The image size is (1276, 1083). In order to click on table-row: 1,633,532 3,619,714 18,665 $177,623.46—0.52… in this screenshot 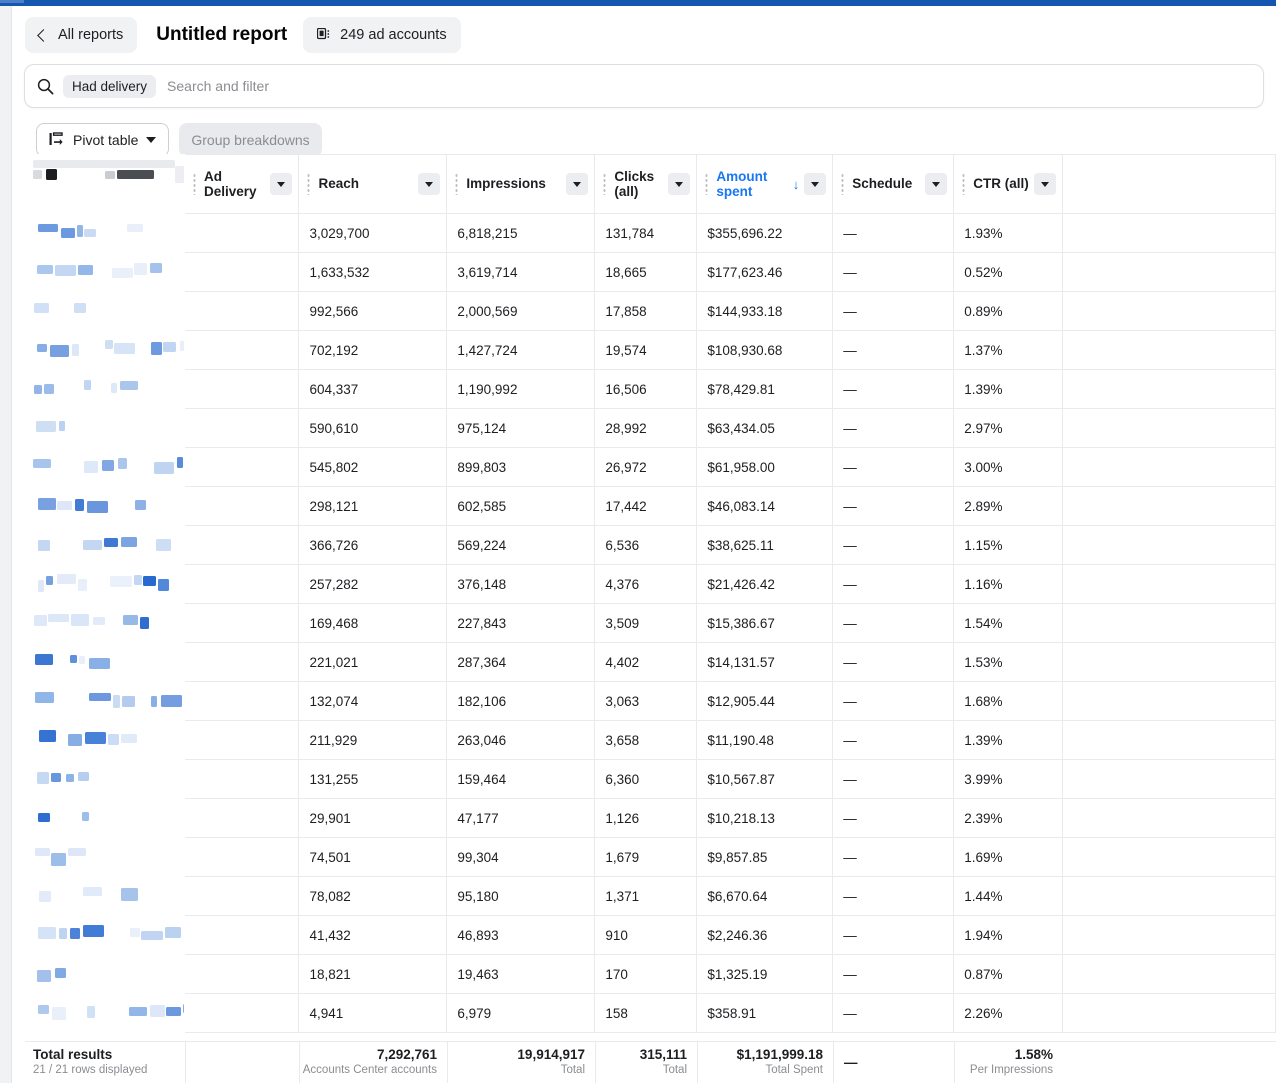, I will do `click(730, 272)`.